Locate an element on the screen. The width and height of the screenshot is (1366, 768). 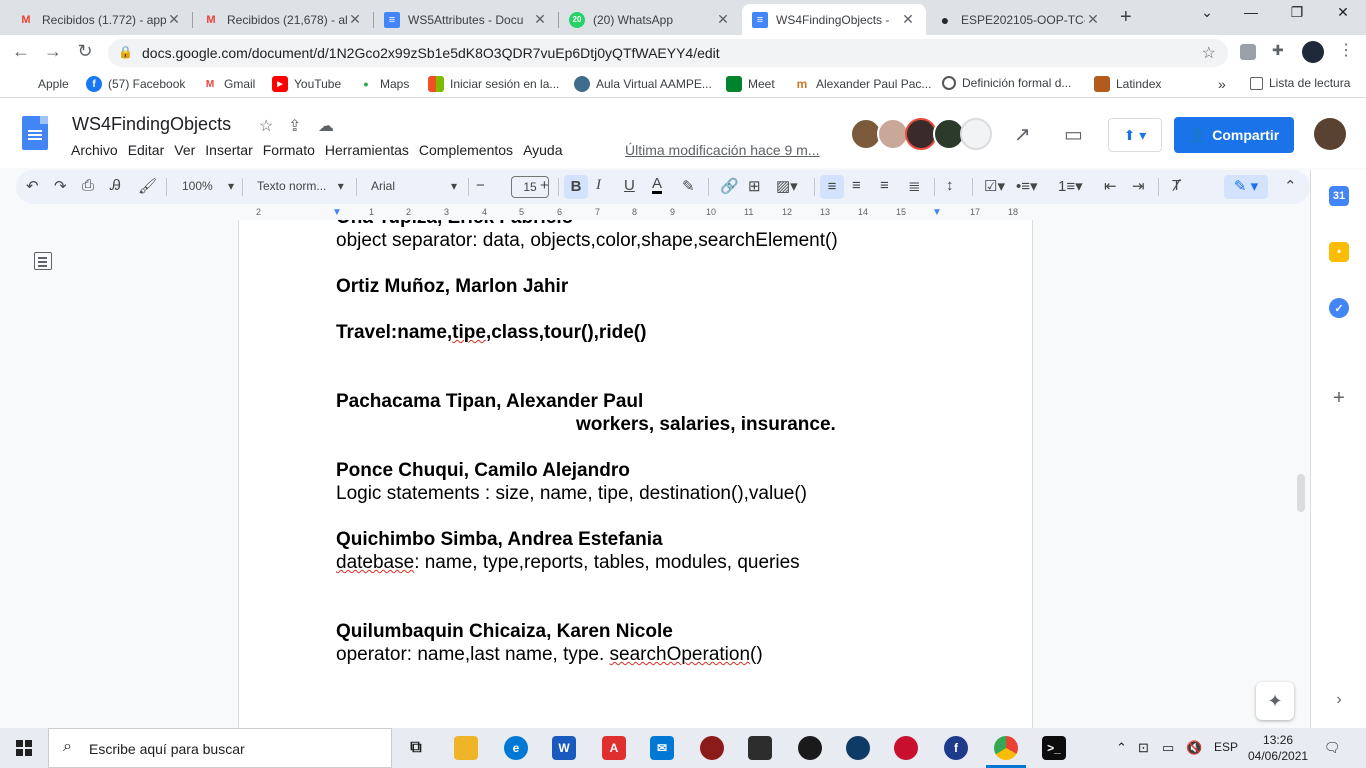
bookmark-maps: • Maps is located at coordinates (384, 84).